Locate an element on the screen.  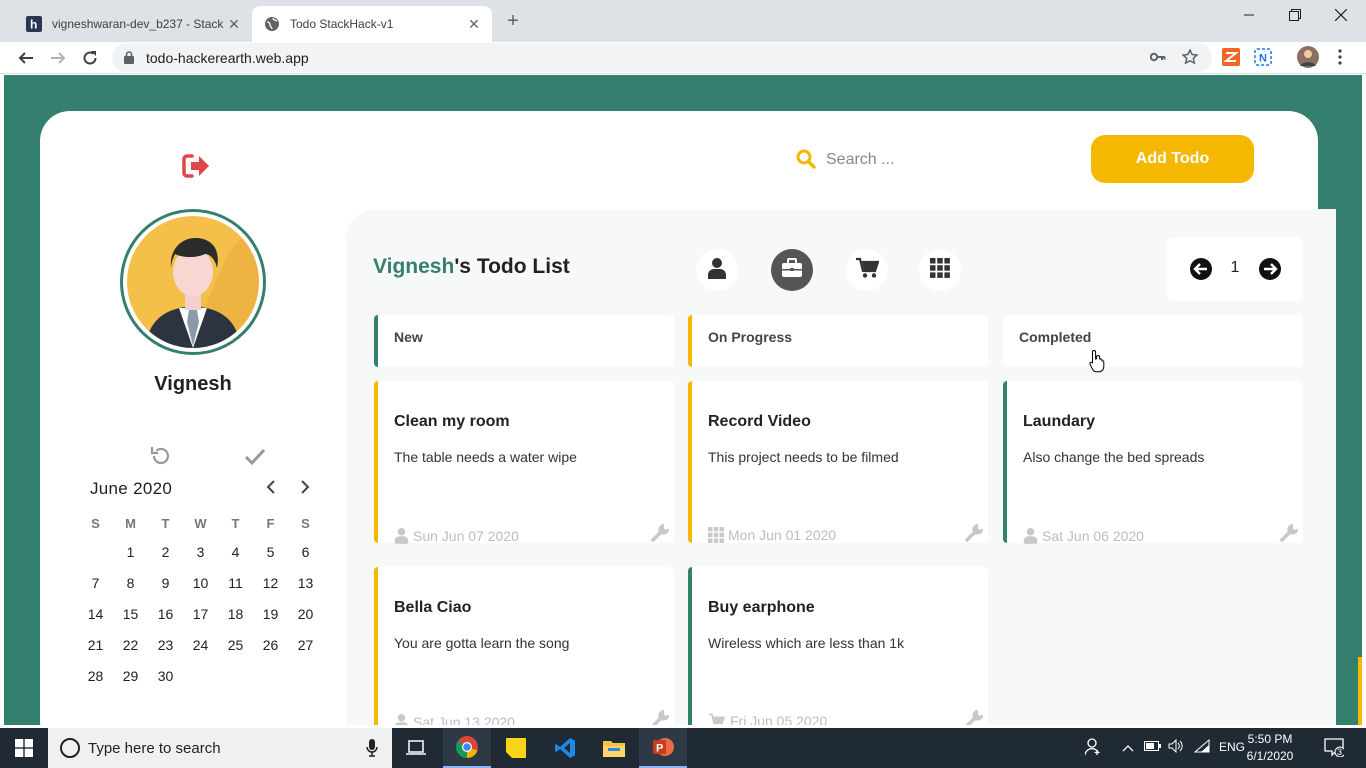
cart-icon is located at coordinates (867, 270).